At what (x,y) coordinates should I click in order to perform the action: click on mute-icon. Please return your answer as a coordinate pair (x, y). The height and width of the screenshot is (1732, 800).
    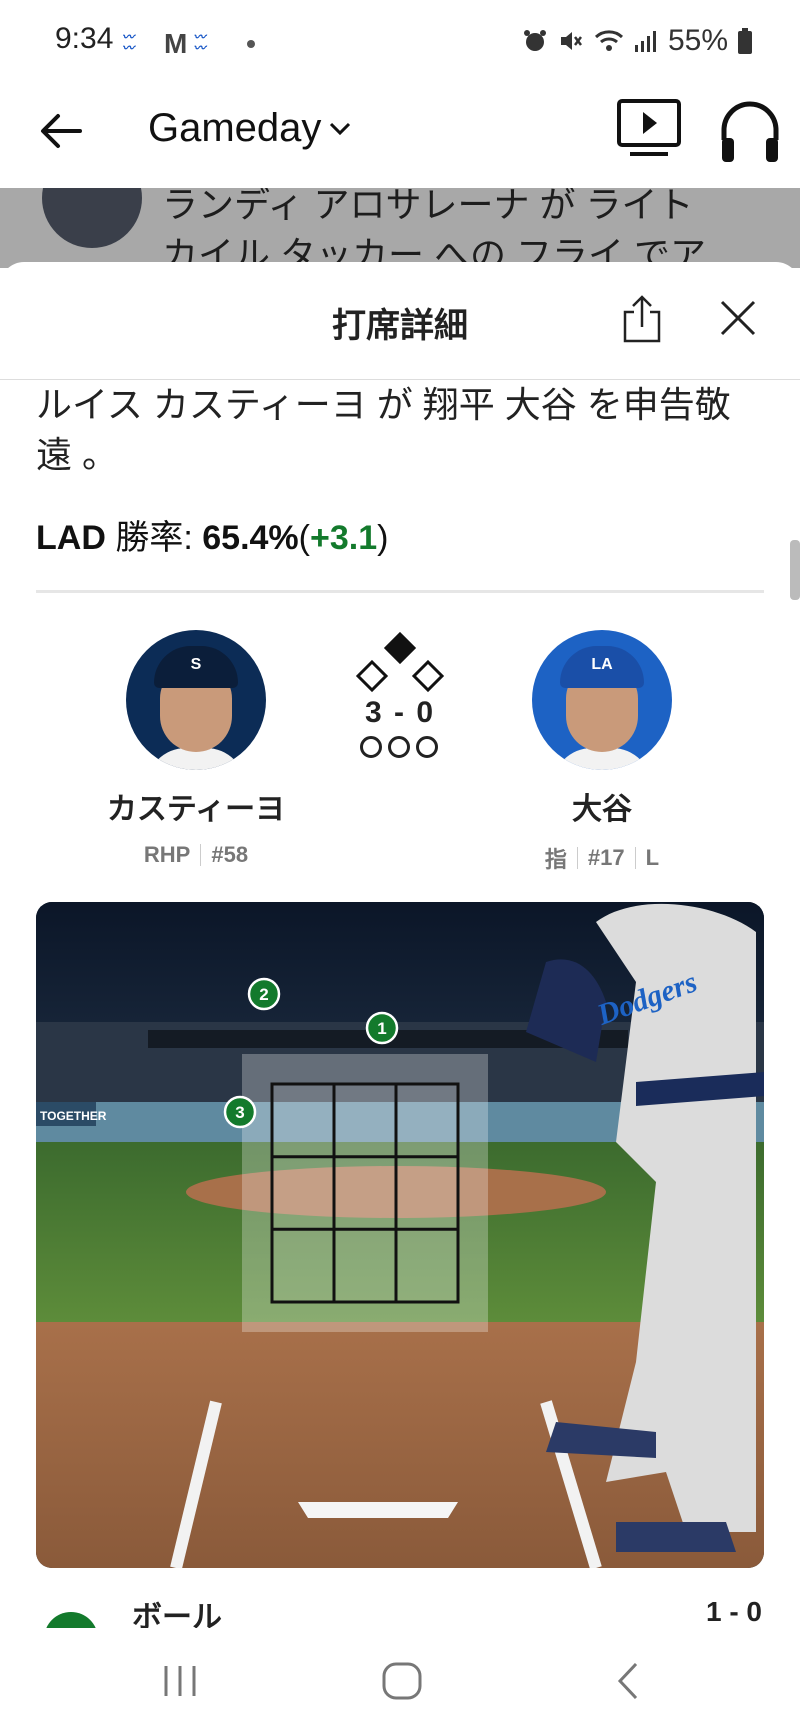
    Looking at the image, I should click on (571, 41).